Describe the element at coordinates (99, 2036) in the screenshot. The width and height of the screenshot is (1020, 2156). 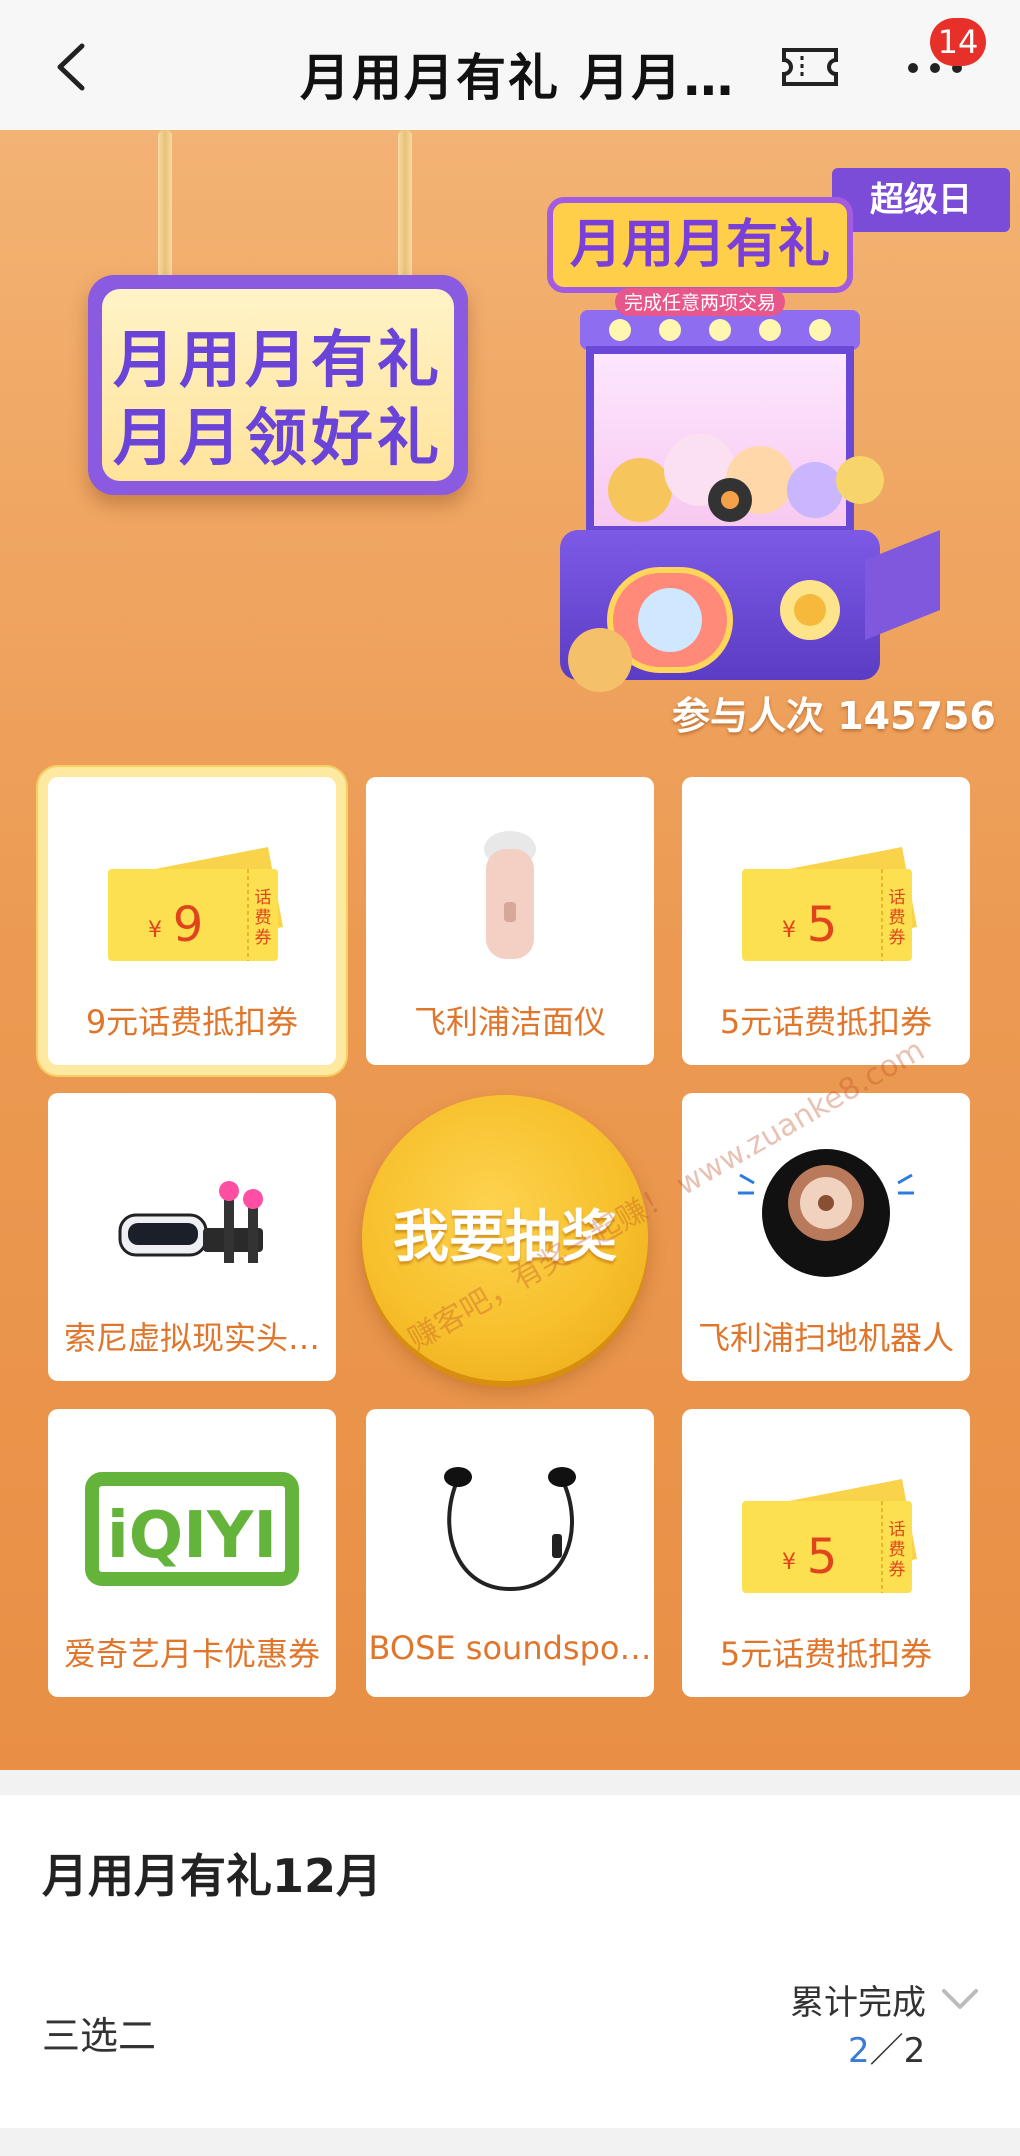
I see `task-name: 三选二` at that location.